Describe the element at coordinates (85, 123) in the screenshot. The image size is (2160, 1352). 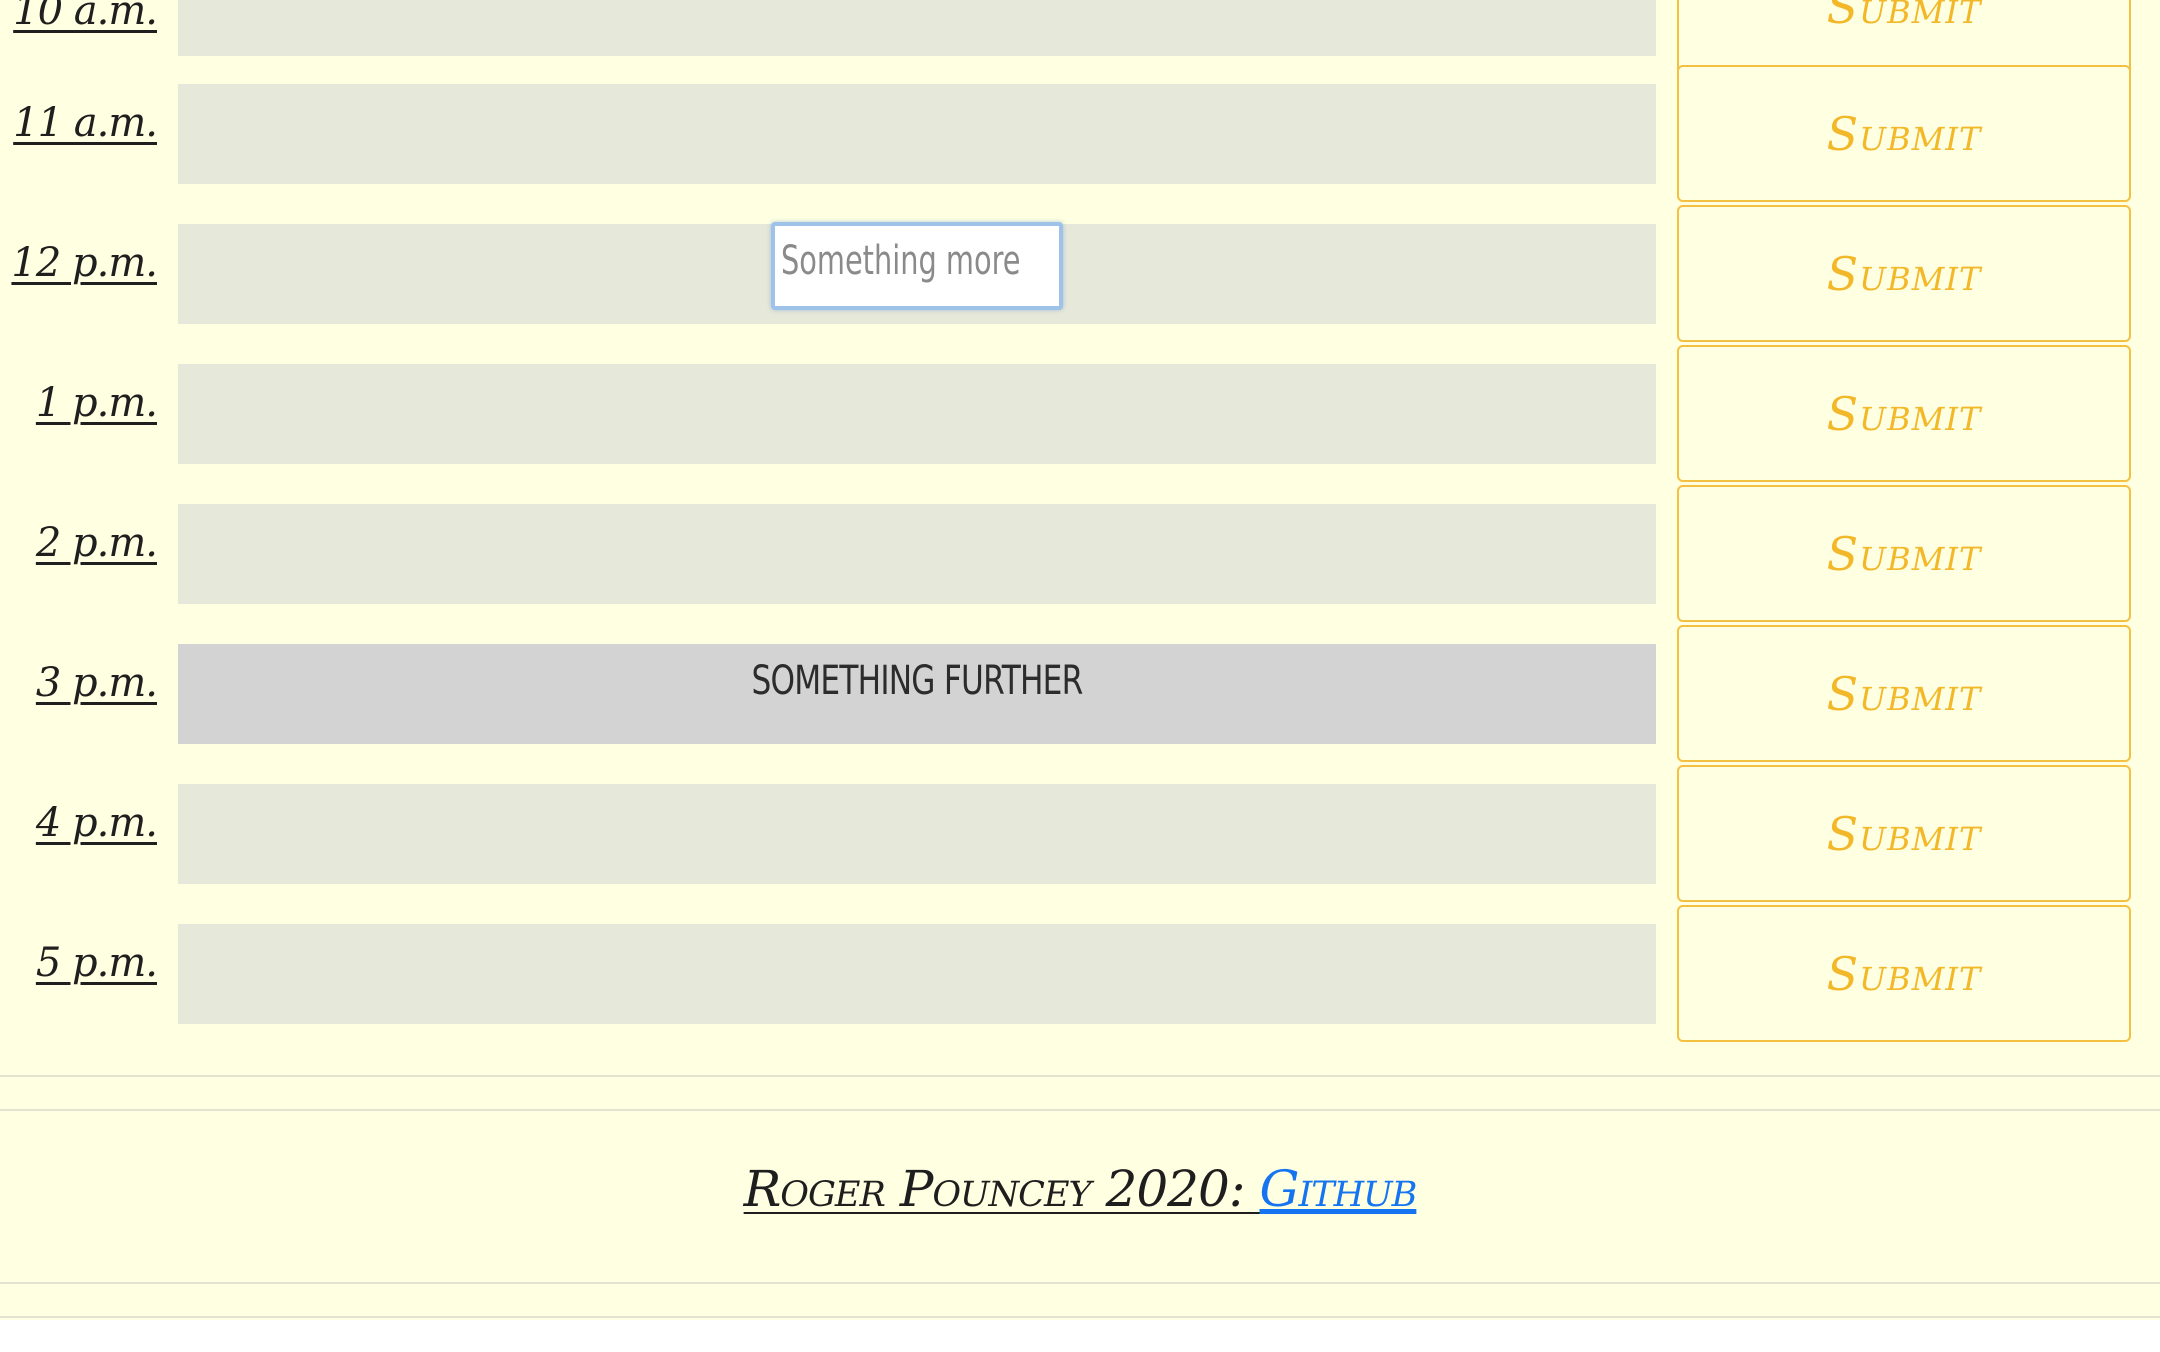
I see `hour-label: 11 a.m.` at that location.